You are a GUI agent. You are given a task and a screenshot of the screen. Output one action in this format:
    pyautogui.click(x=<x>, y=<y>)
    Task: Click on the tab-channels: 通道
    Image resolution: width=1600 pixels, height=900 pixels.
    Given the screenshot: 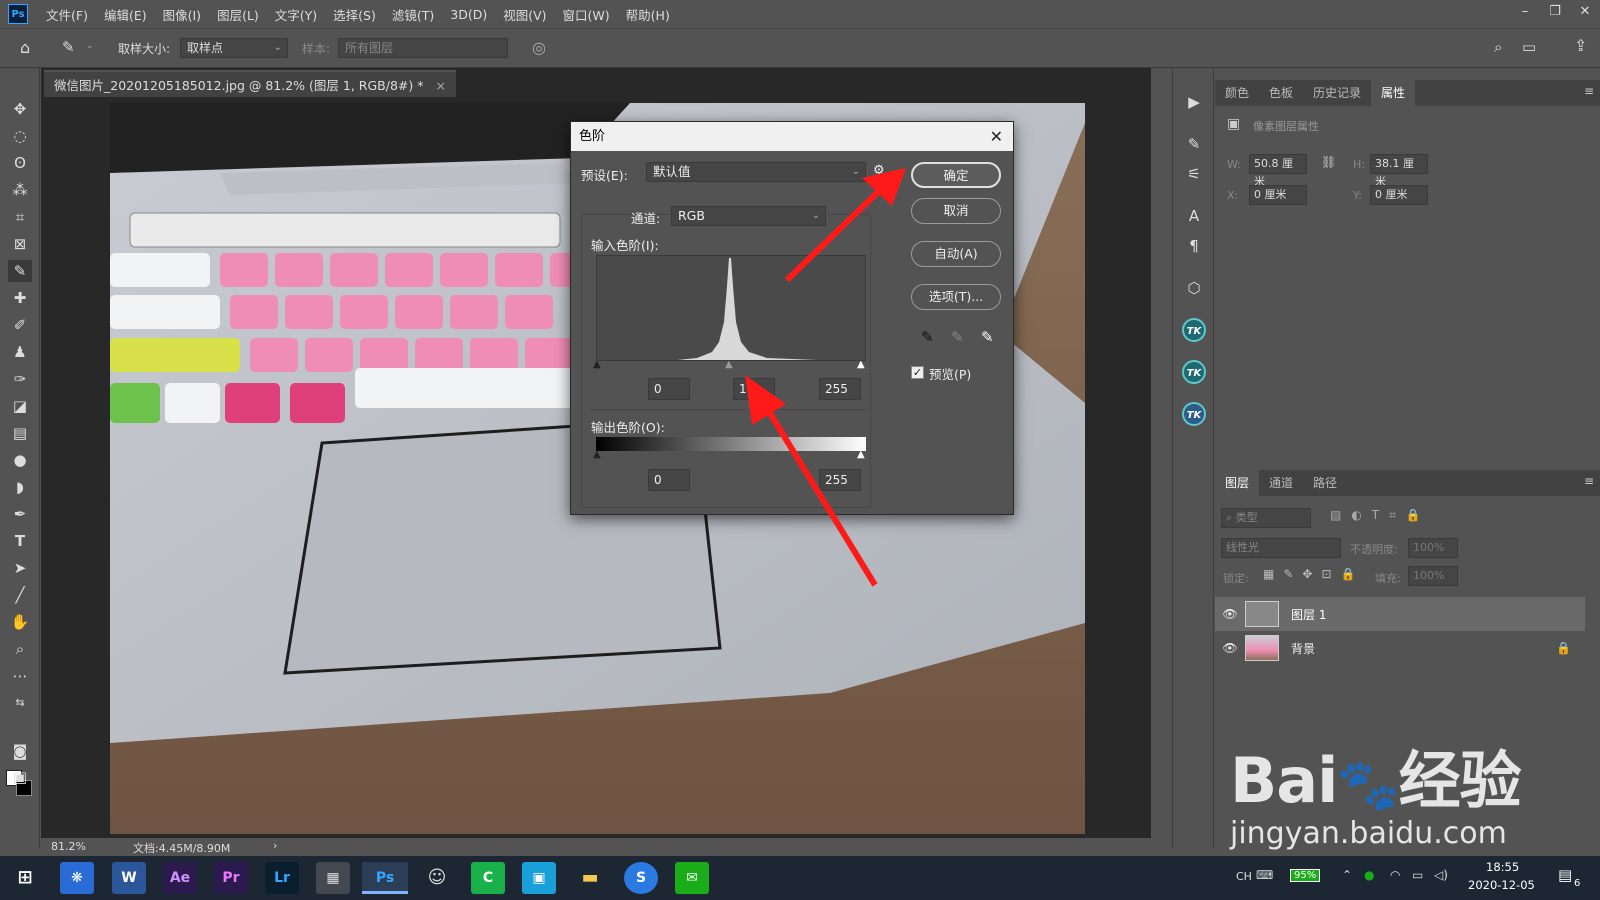 What is the action you would take?
    pyautogui.click(x=1281, y=483)
    